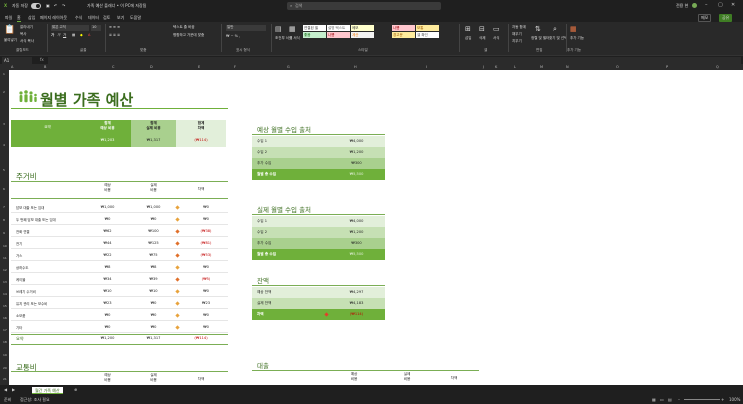  Describe the element at coordinates (53, 18) in the screenshot. I see `tab-page-layout: 페이지 레이아웃` at that location.